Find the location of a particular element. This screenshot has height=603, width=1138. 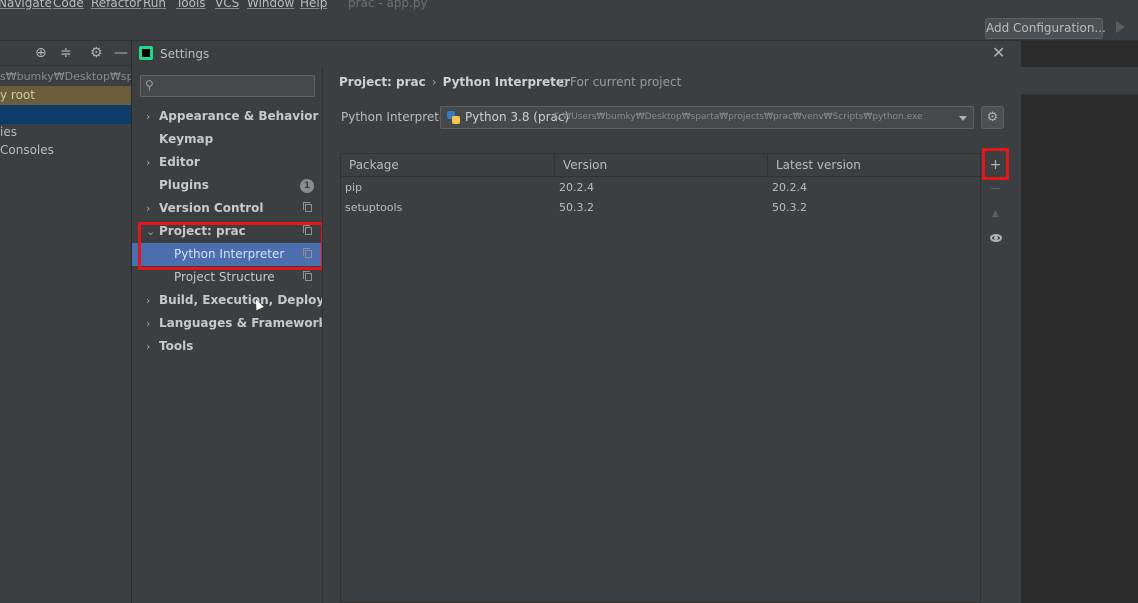

search-icon: ⚲ is located at coordinates (149, 85).